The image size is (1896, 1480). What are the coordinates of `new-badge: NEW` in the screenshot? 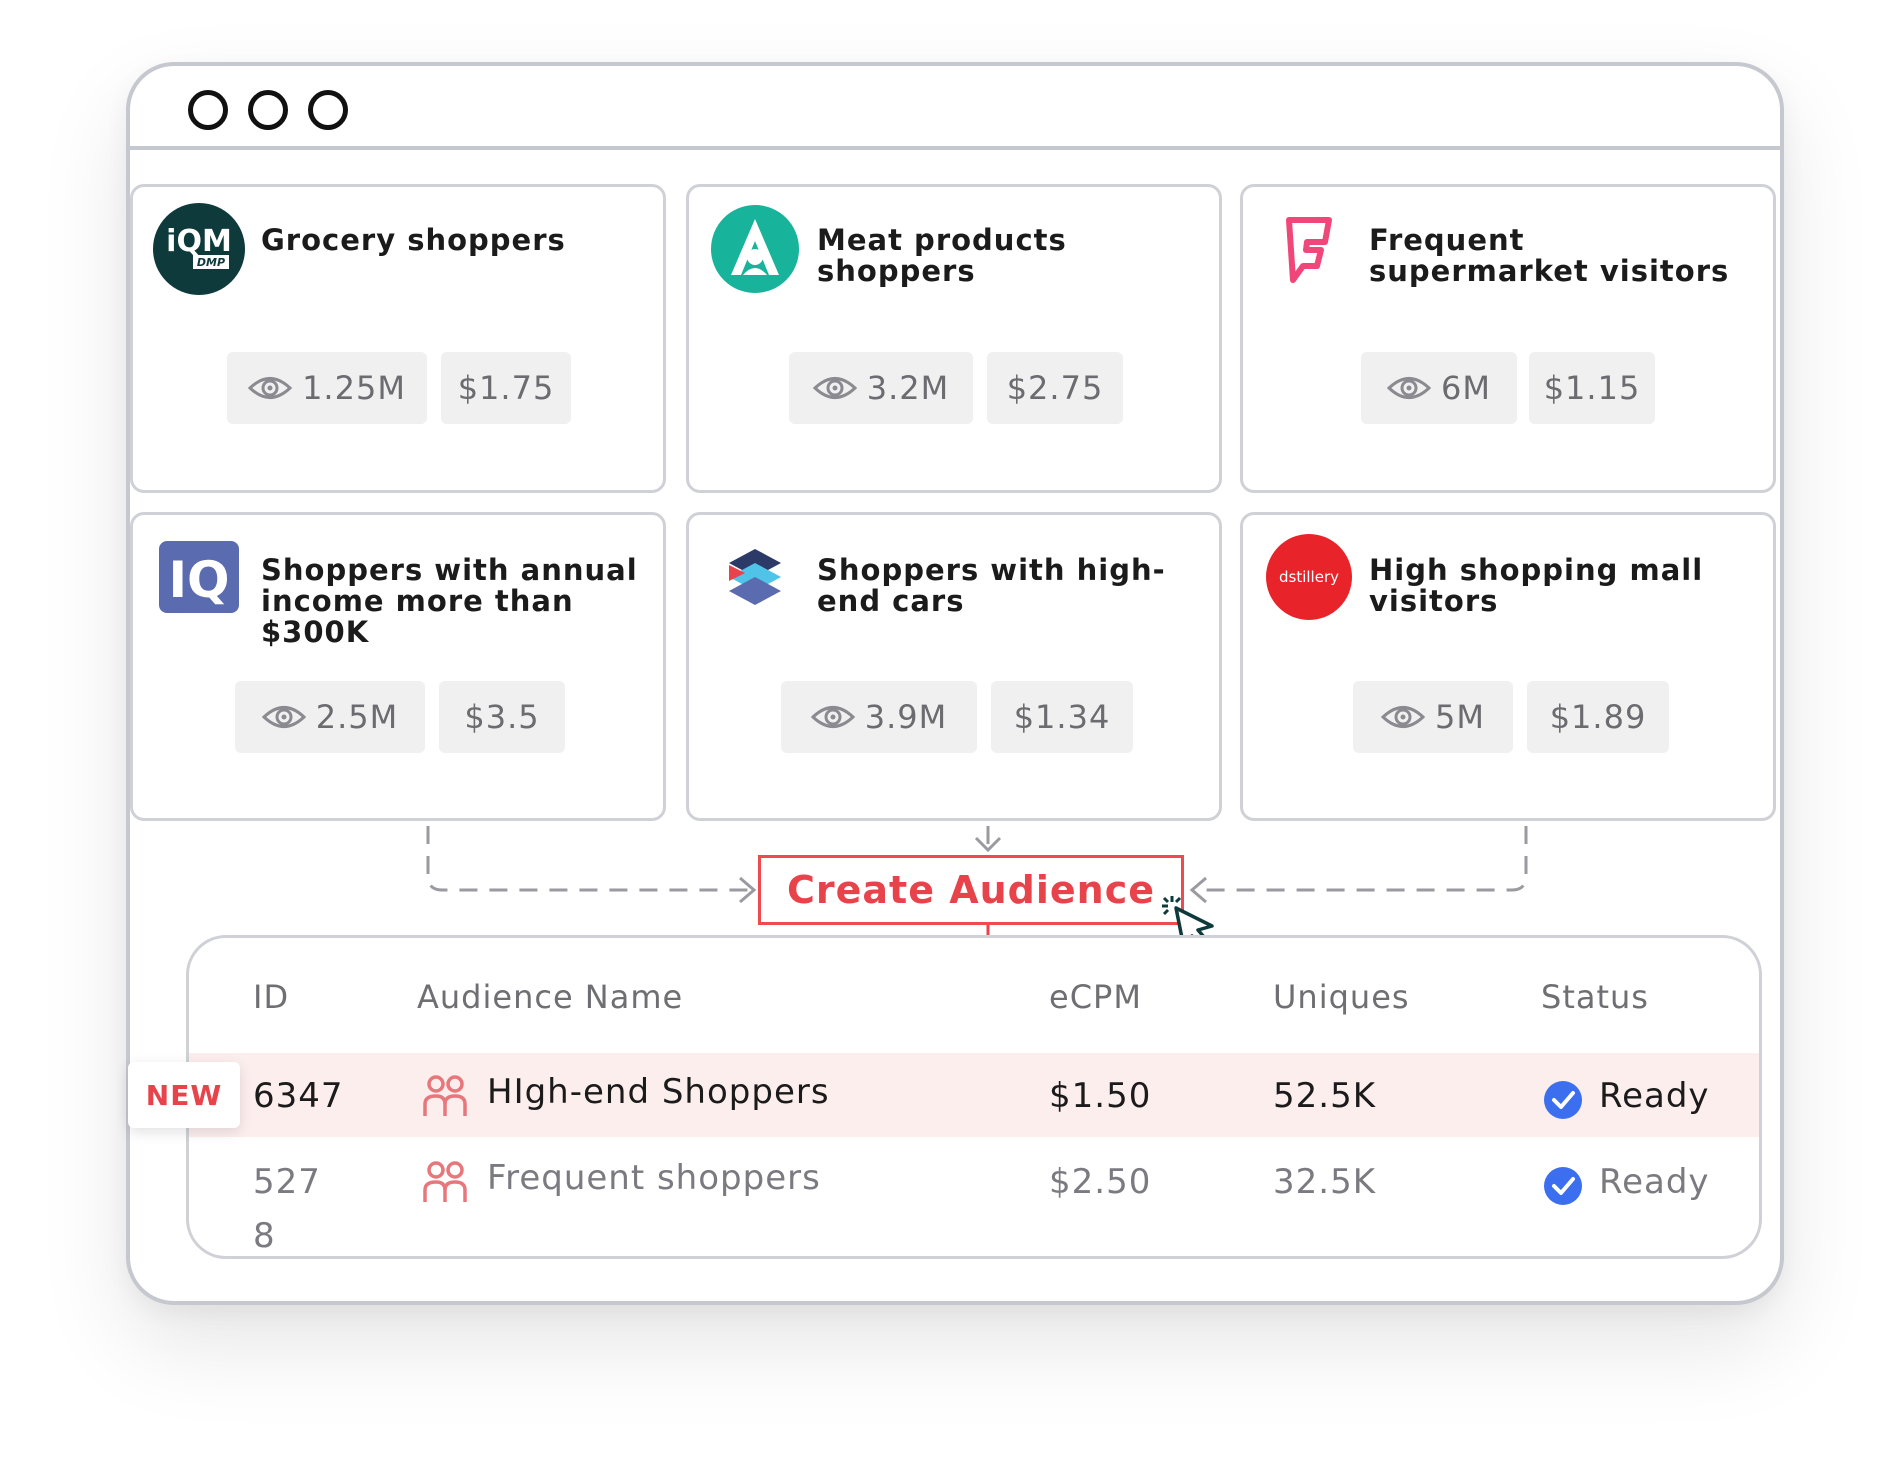 It's located at (184, 1095).